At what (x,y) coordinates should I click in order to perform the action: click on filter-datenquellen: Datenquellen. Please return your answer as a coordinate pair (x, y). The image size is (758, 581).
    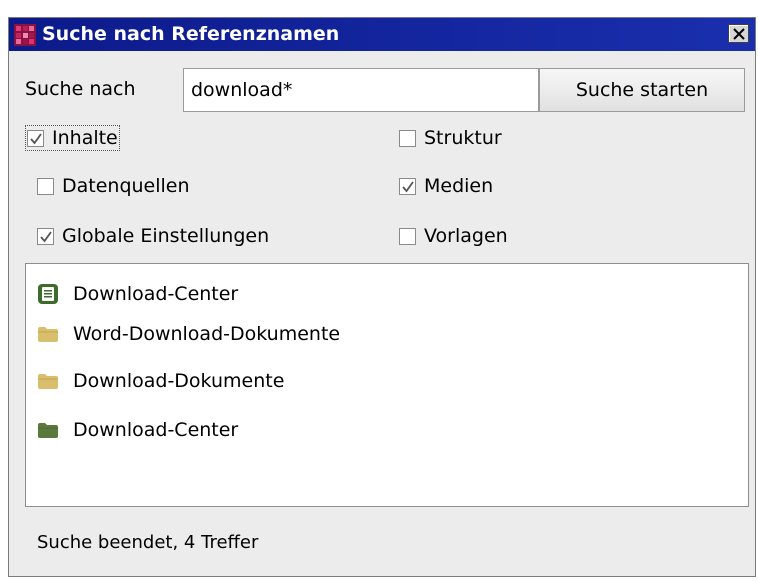
    Looking at the image, I should click on (113, 186).